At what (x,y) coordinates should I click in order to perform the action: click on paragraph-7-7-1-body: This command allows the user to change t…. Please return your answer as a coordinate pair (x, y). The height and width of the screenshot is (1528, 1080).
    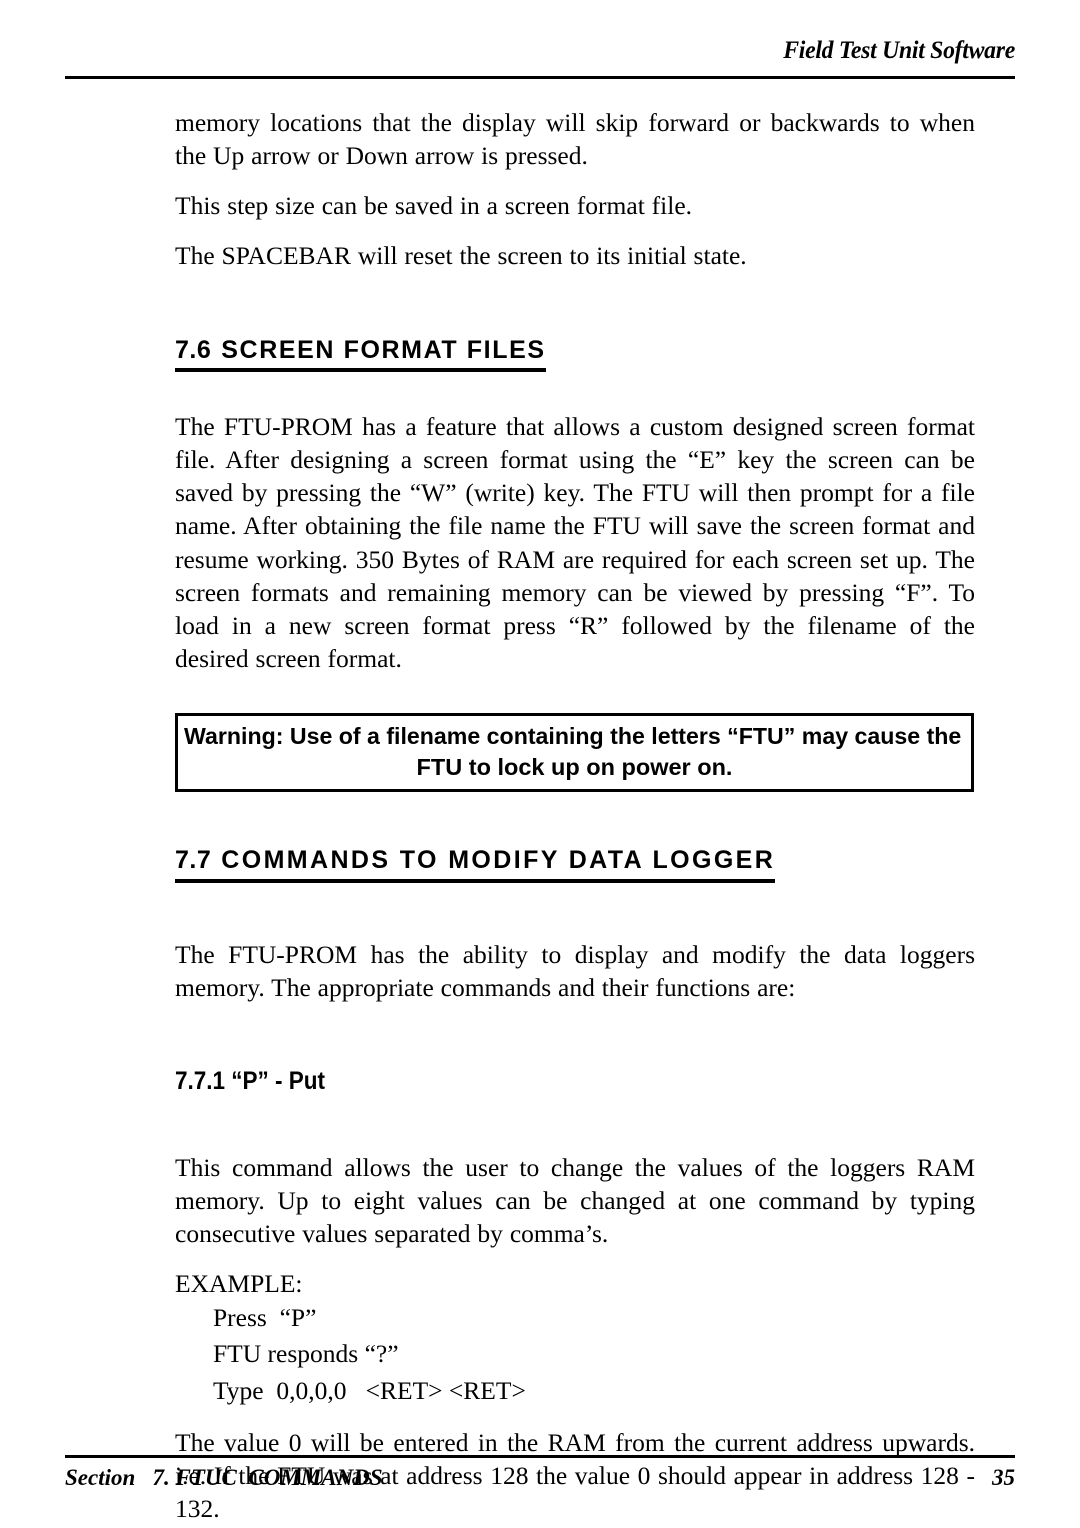
    Looking at the image, I should click on (575, 1200).